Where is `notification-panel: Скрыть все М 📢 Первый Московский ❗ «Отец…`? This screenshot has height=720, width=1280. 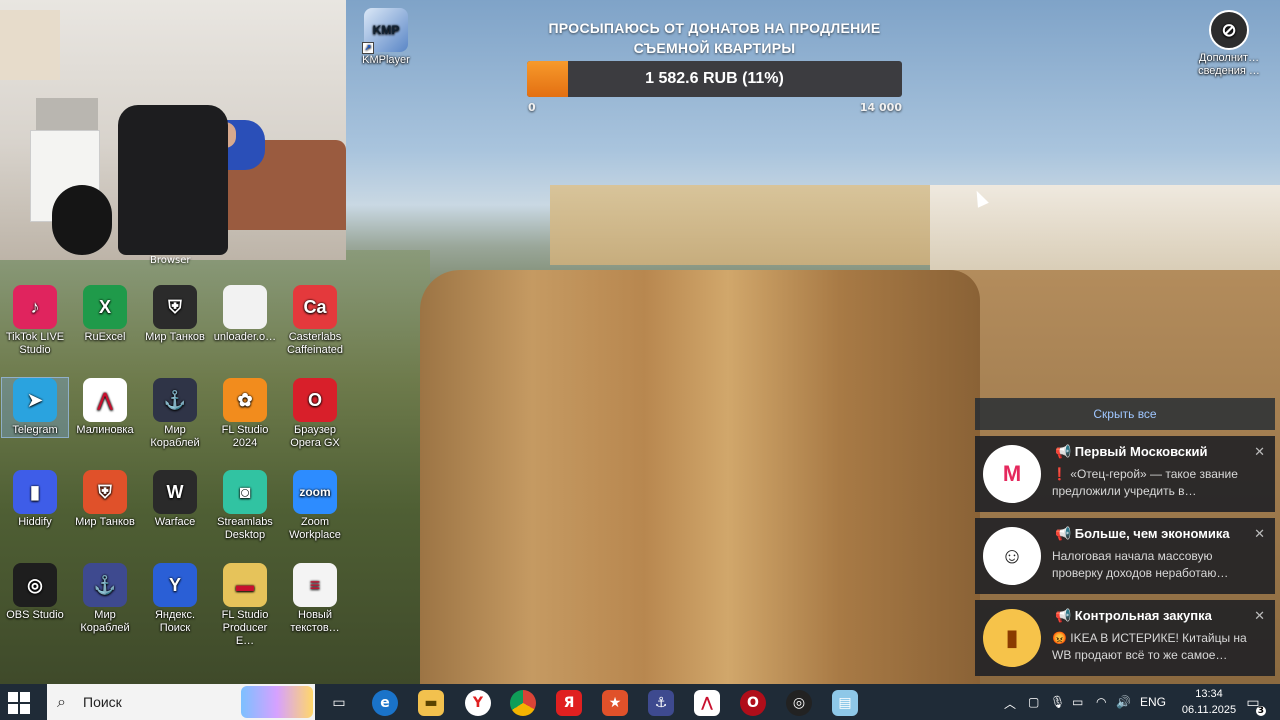
notification-panel: Скрыть все М 📢 Первый Московский ❗ «Отец… is located at coordinates (1125, 537).